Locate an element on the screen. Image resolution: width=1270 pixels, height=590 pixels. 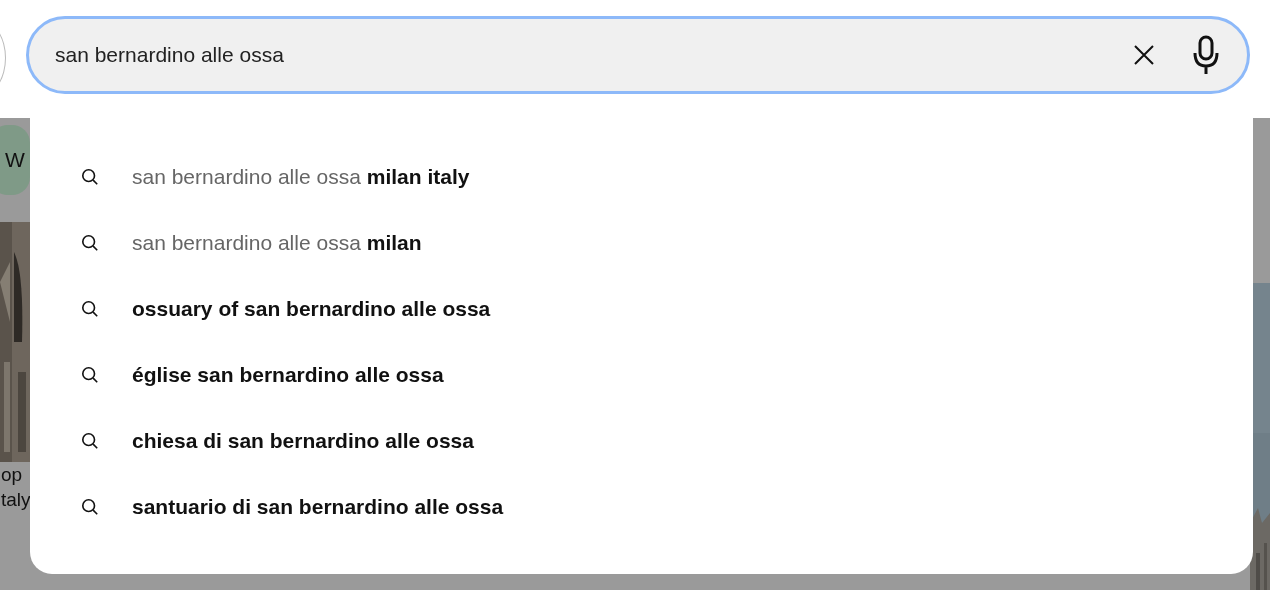
close-icon is located at coordinates (1144, 55).